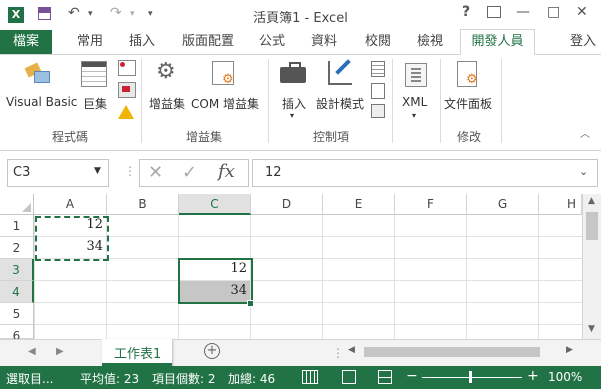 The height and width of the screenshot is (389, 601). Describe the element at coordinates (215, 281) in the screenshot. I see `selection-range` at that location.